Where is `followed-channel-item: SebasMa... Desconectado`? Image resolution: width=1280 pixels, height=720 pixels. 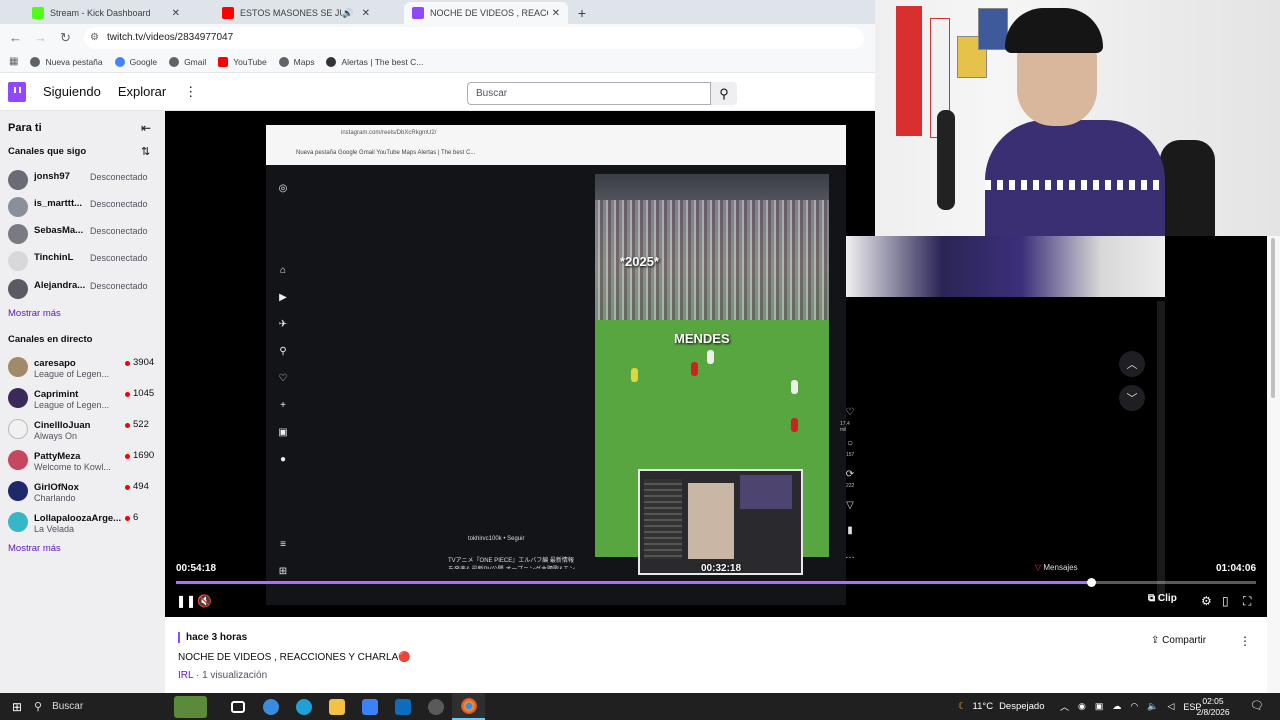 followed-channel-item: SebasMa... Desconectado is located at coordinates (83, 234).